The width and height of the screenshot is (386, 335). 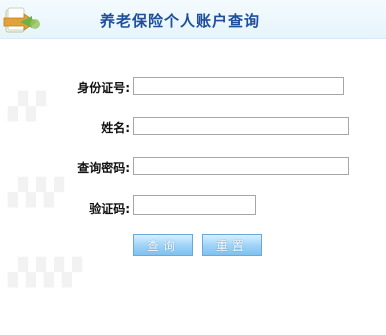 I want to click on header-bar: 养老保险个人账户查询, so click(x=193, y=19).